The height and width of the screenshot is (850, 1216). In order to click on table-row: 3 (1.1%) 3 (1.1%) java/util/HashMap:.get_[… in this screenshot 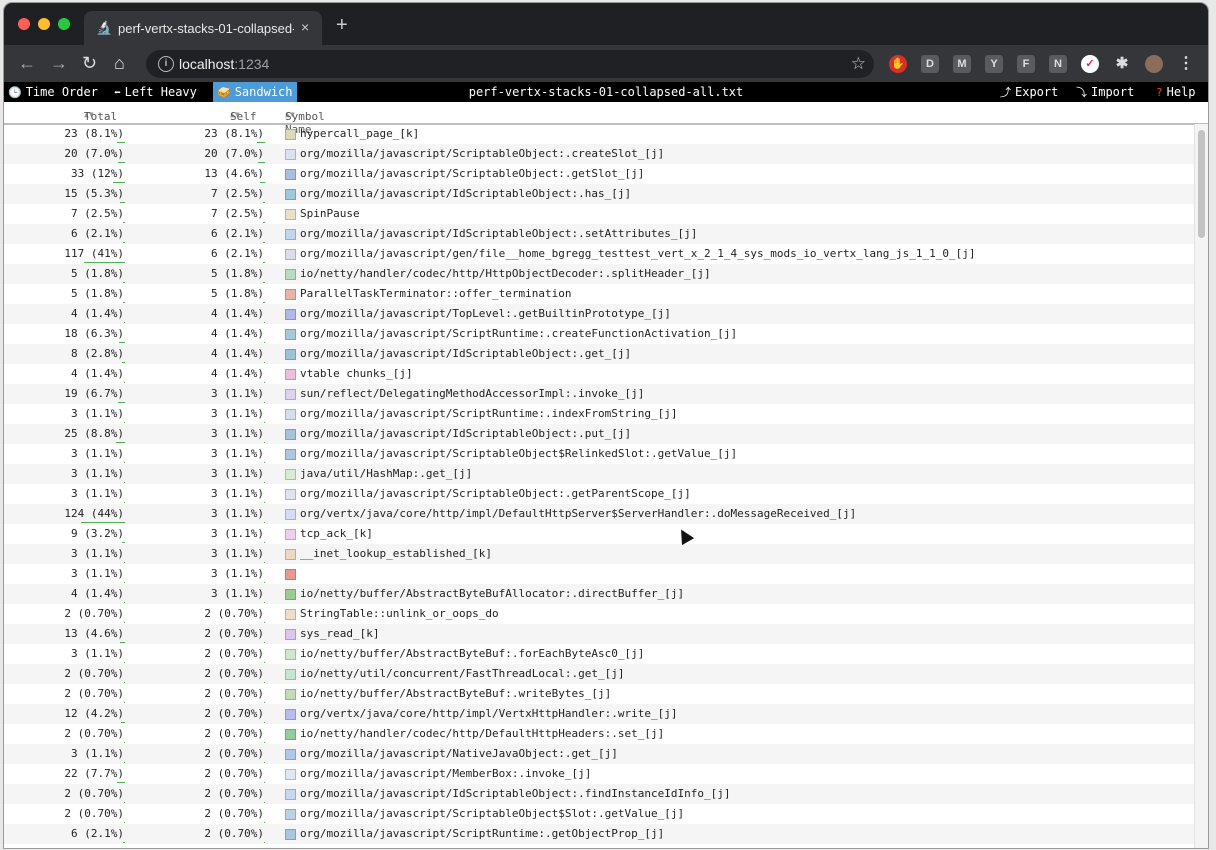, I will do `click(599, 474)`.